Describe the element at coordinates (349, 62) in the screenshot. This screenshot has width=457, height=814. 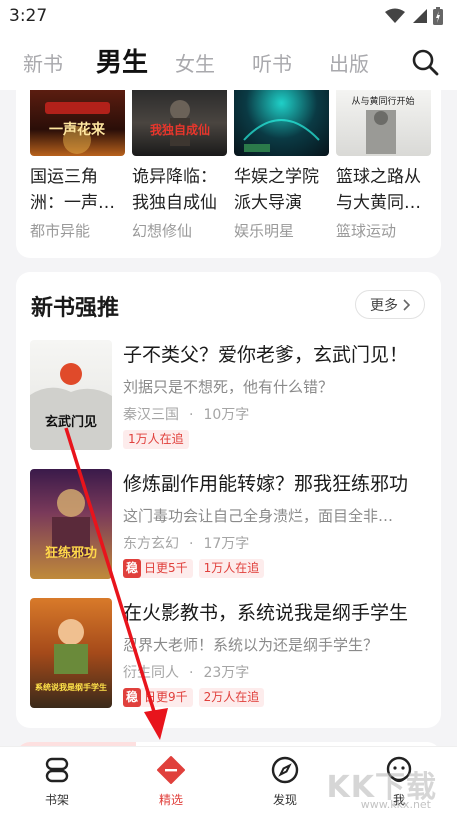
I see `tab-published: 出版` at that location.